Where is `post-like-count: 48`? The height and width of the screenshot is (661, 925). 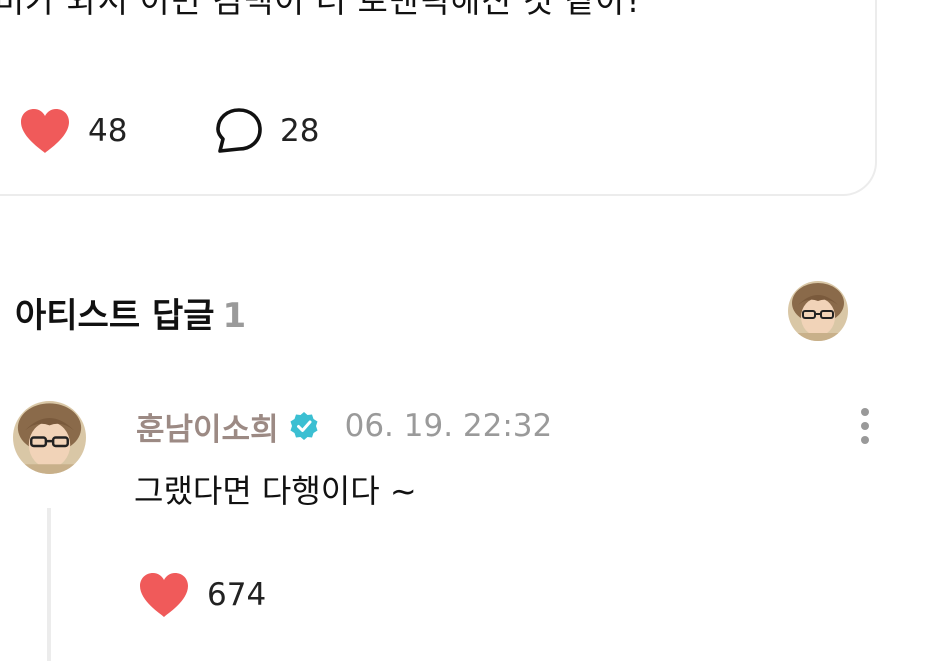
post-like-count: 48 is located at coordinates (108, 131).